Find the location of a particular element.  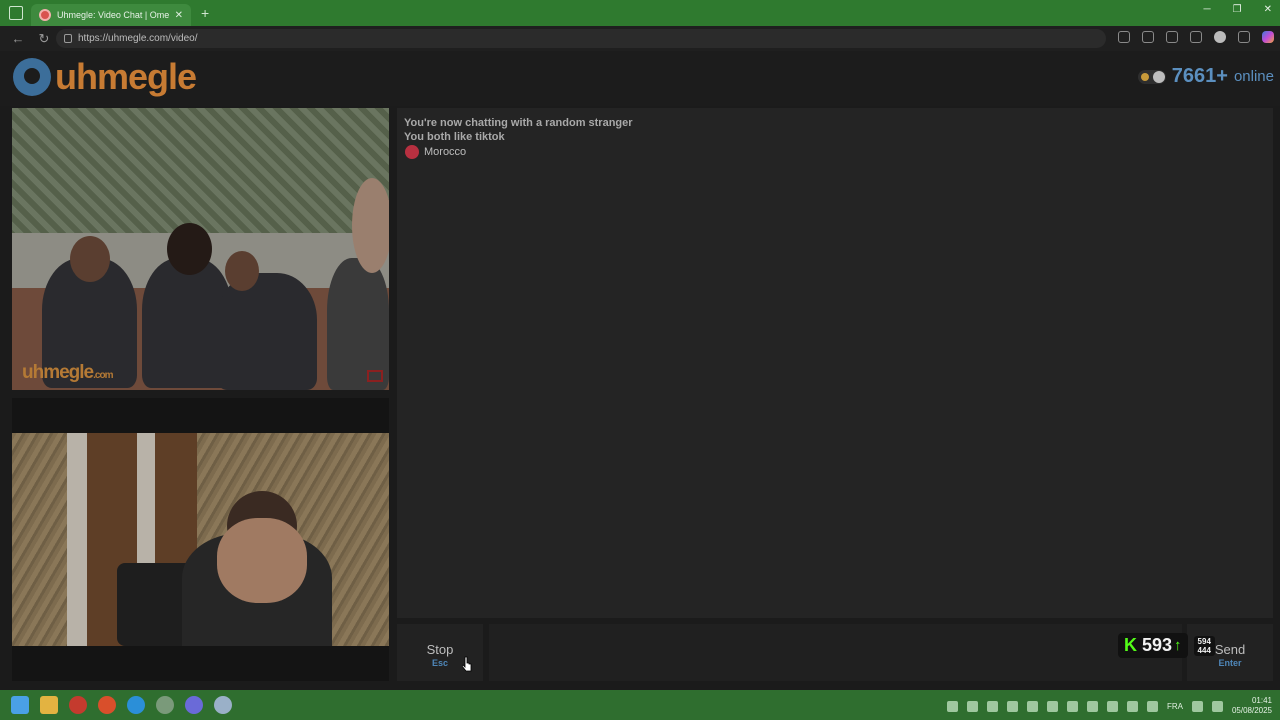

start-icon is located at coordinates (20, 705).